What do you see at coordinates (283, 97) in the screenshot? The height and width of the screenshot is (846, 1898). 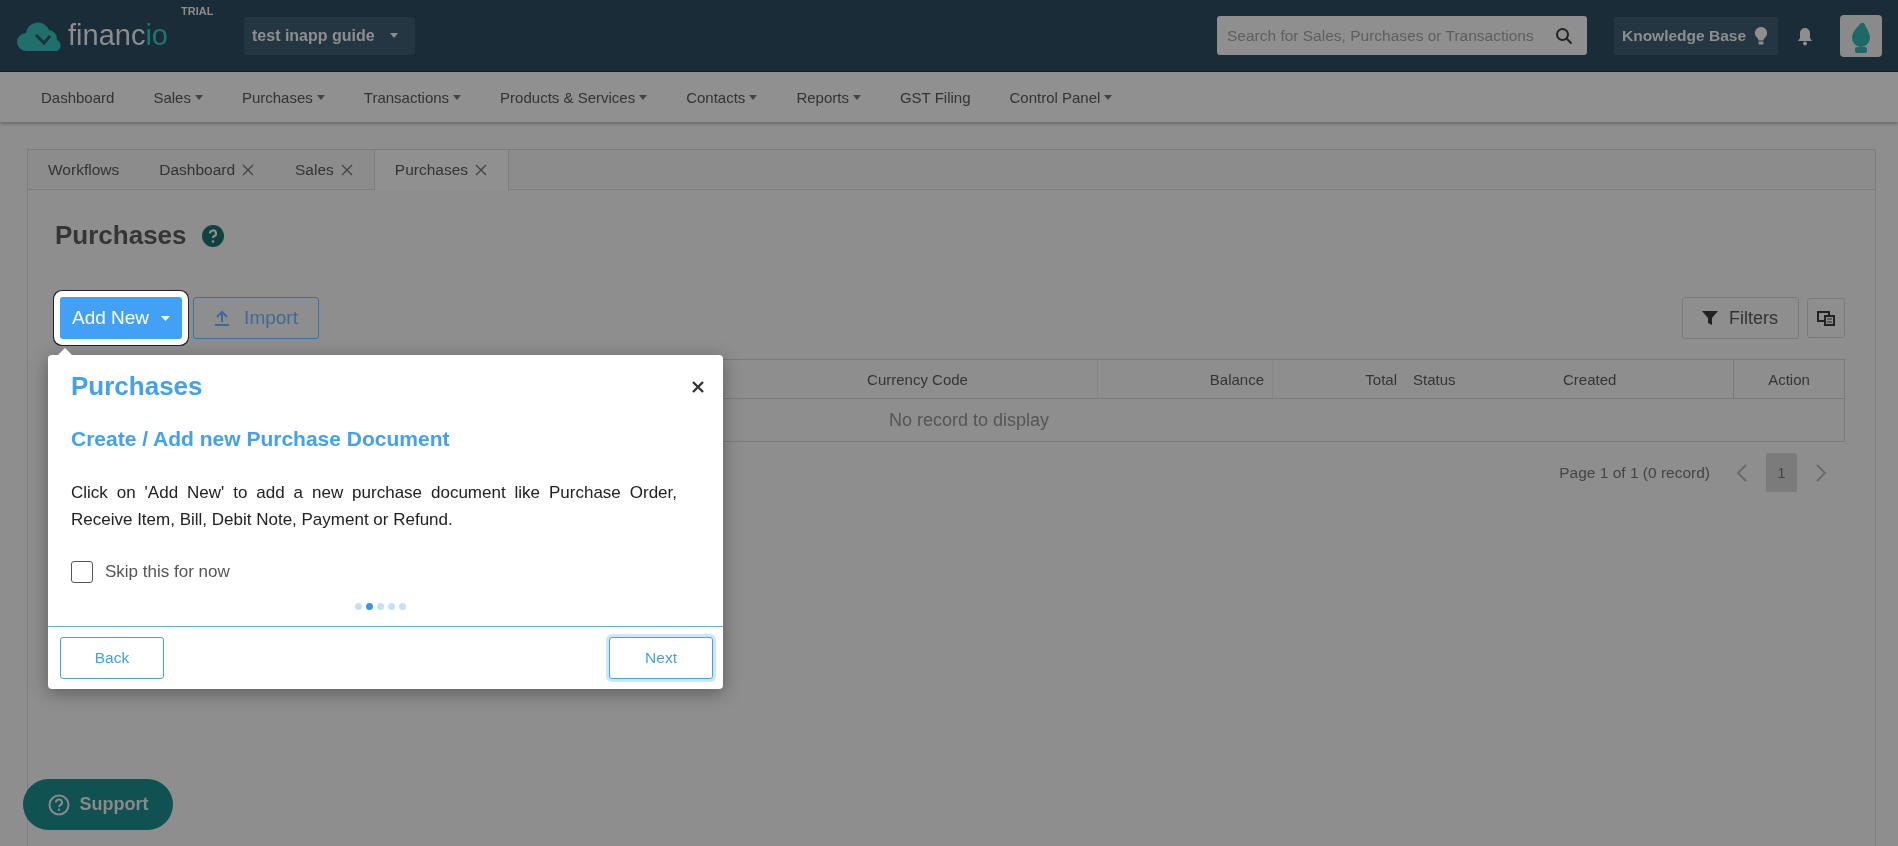 I see `menu-item: Purchases` at bounding box center [283, 97].